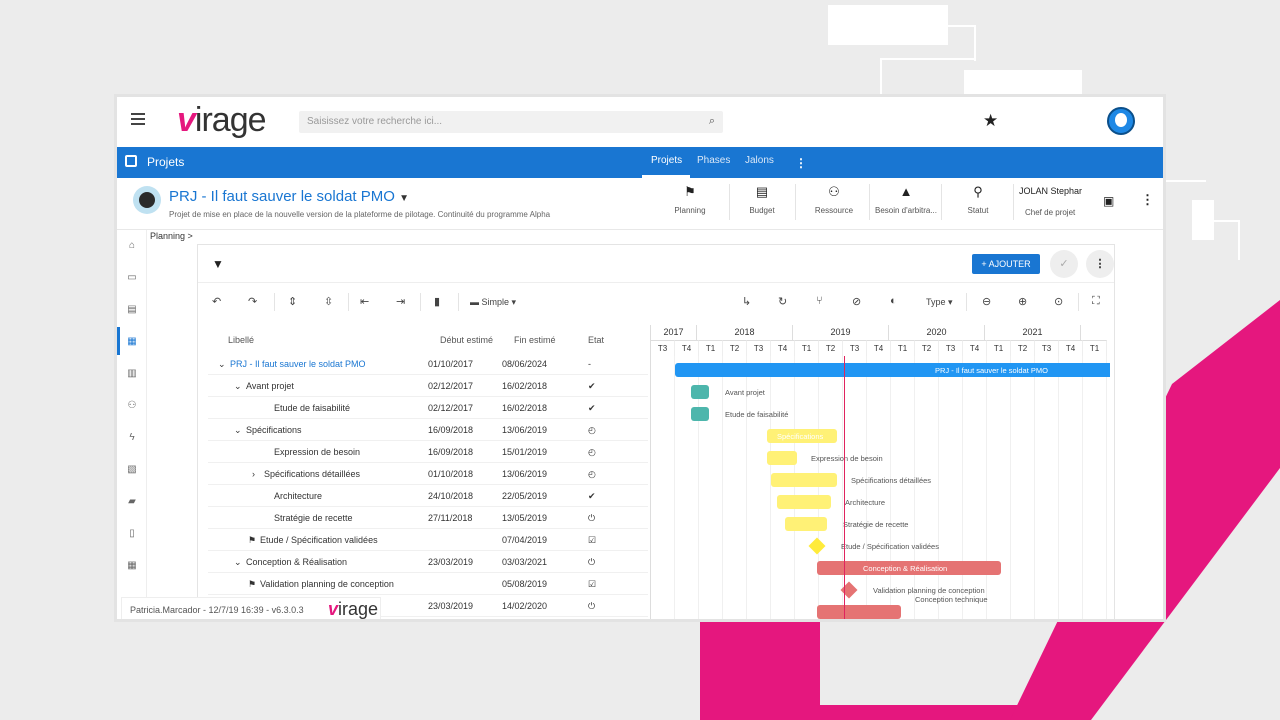 Image resolution: width=1280 pixels, height=720 pixels. Describe the element at coordinates (328, 301) in the screenshot. I see `expand-icon: ⇳` at that location.